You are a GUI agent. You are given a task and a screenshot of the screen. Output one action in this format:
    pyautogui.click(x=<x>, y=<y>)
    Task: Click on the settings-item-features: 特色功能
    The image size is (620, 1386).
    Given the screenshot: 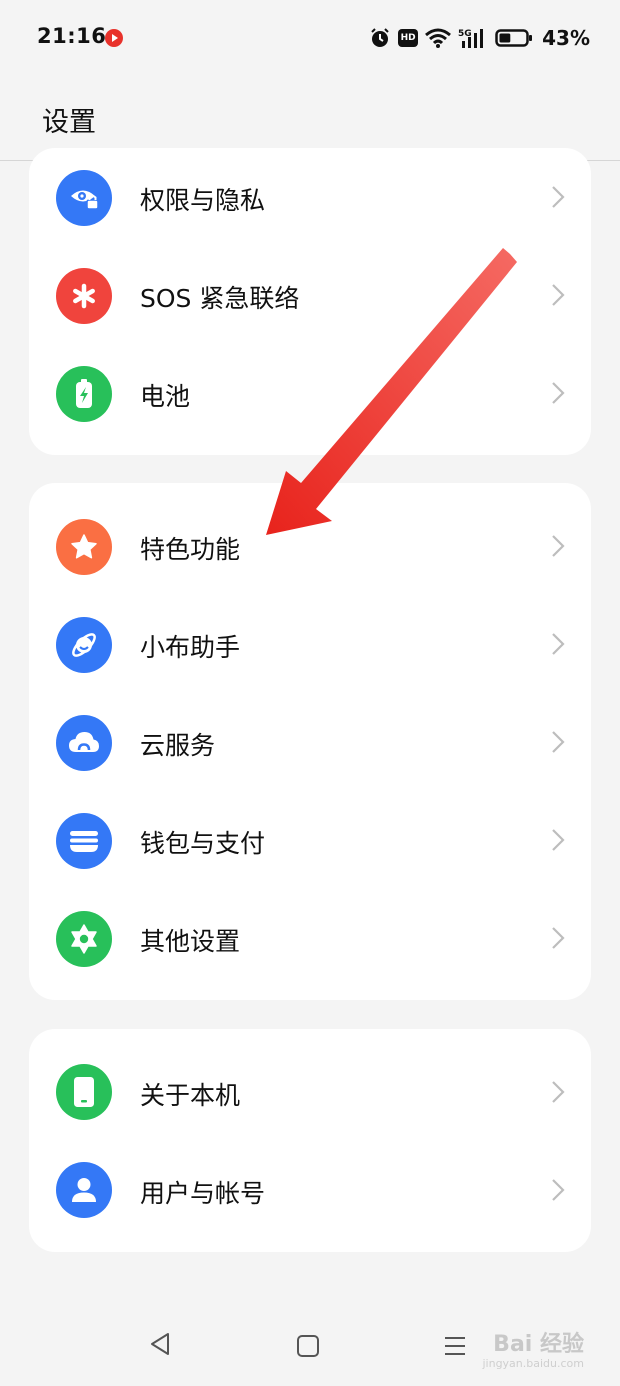 What is the action you would take?
    pyautogui.click(x=310, y=547)
    